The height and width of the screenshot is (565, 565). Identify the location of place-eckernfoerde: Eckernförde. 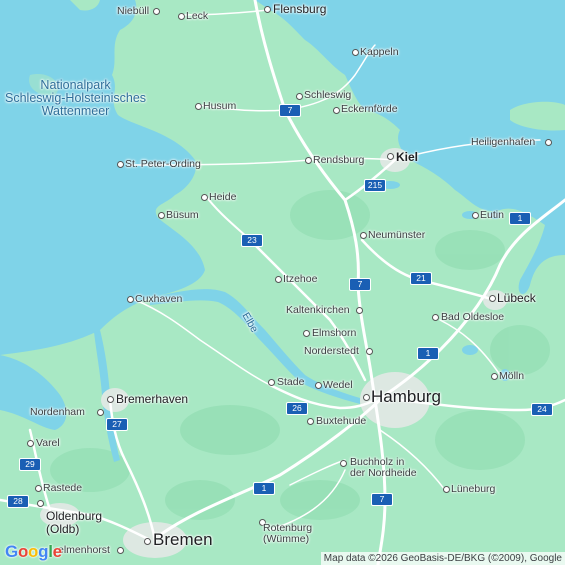
(369, 109).